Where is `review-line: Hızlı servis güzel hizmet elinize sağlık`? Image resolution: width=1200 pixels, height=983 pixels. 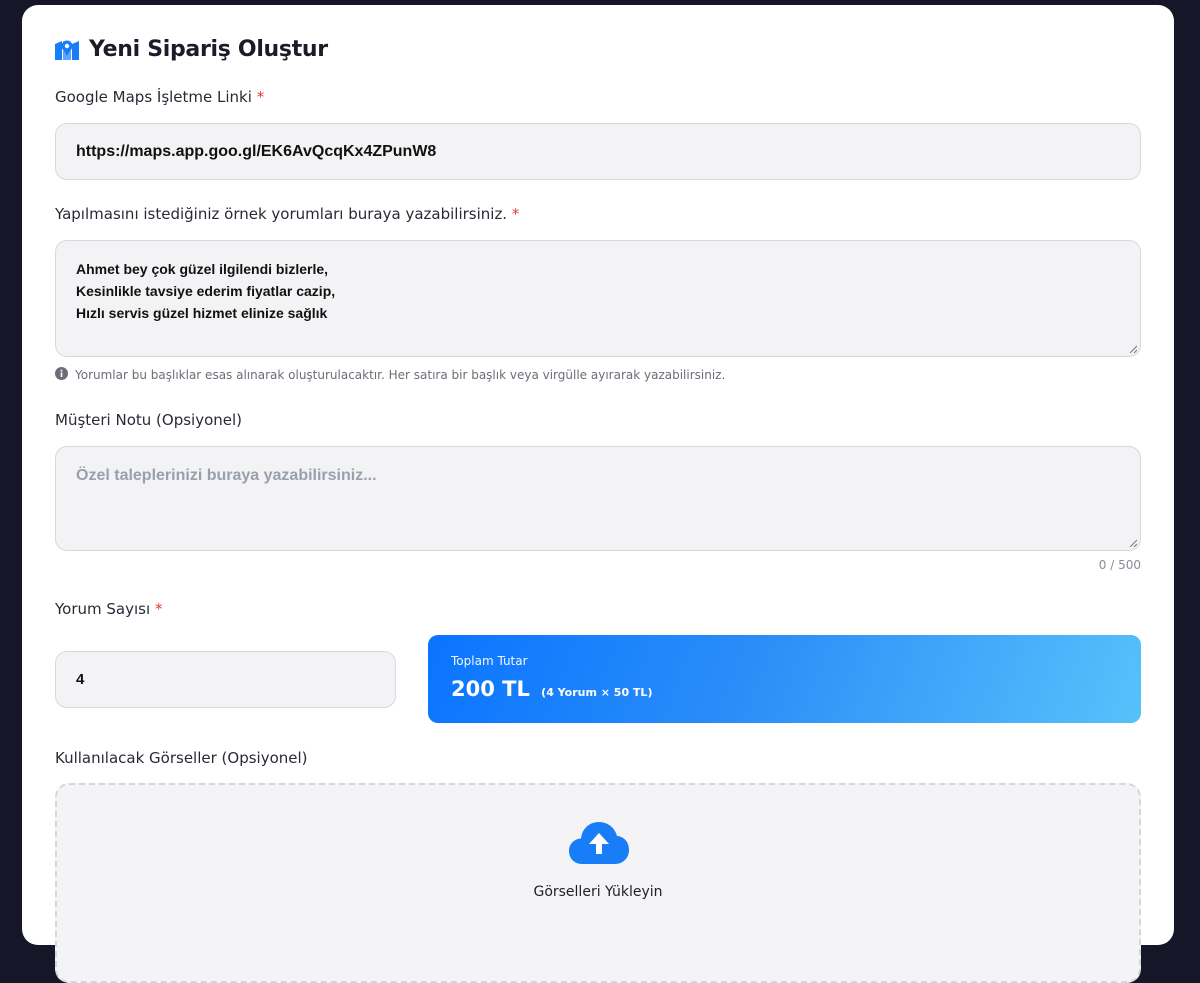 review-line: Hızlı servis güzel hizmet elinize sağlık is located at coordinates (202, 313).